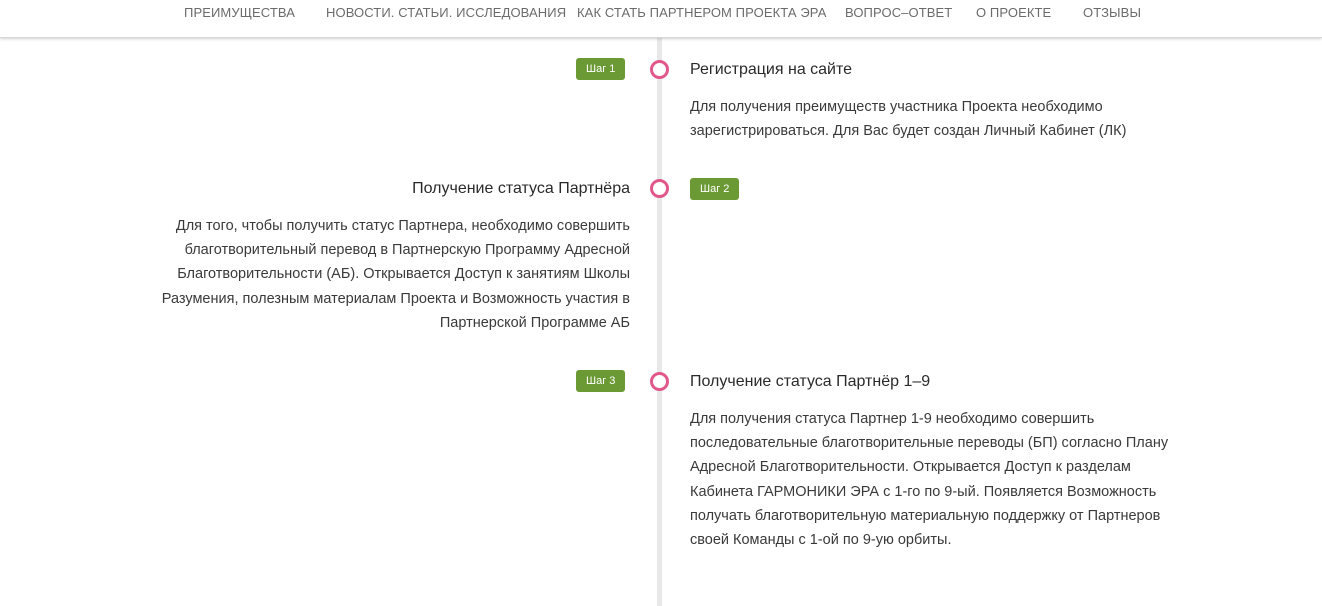 This screenshot has height=606, width=1322. I want to click on step-title-1: Регистрация на сайте, so click(771, 69).